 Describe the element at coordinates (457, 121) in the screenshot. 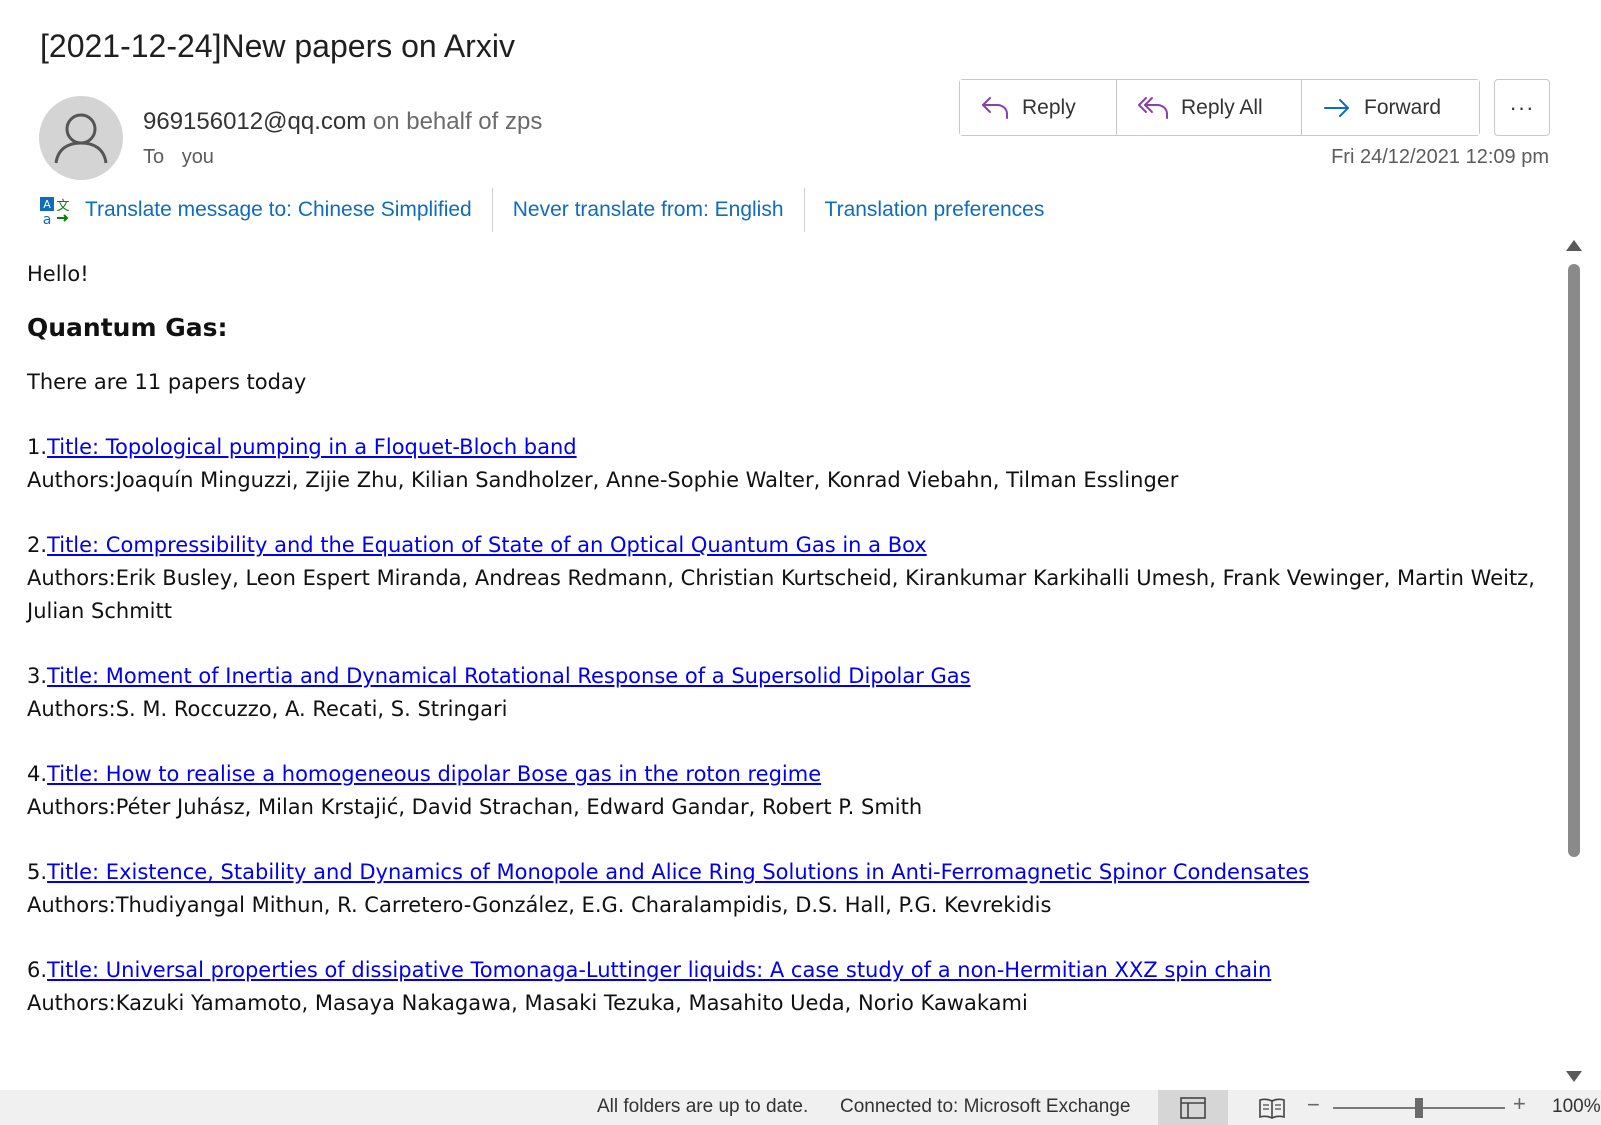

I see `sender-behalf: on behalf of zps` at that location.